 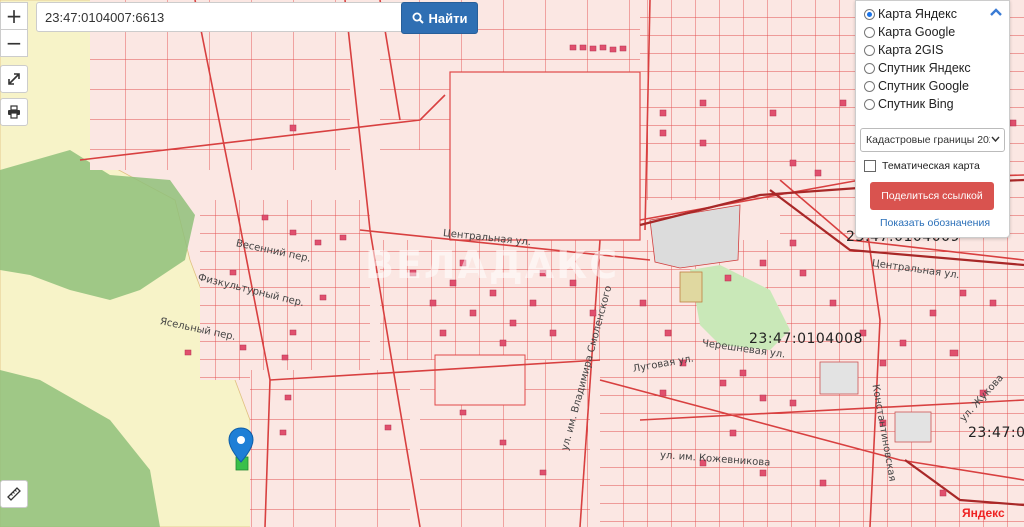 I want to click on map-attribution: Яндекс, so click(x=983, y=513).